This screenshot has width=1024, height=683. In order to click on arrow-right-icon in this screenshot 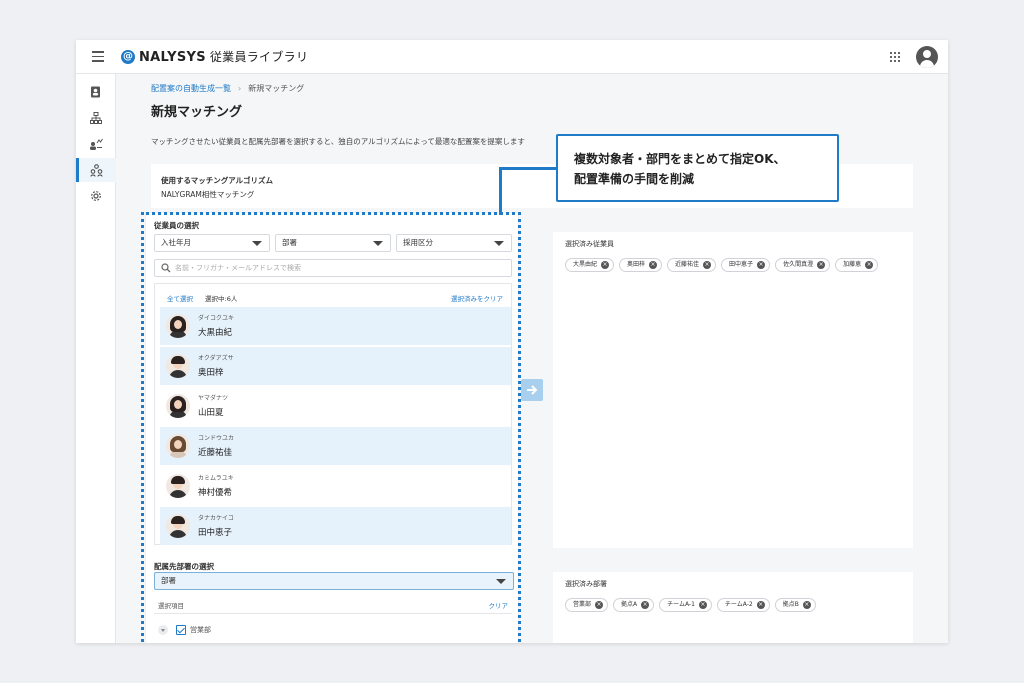, I will do `click(532, 390)`.